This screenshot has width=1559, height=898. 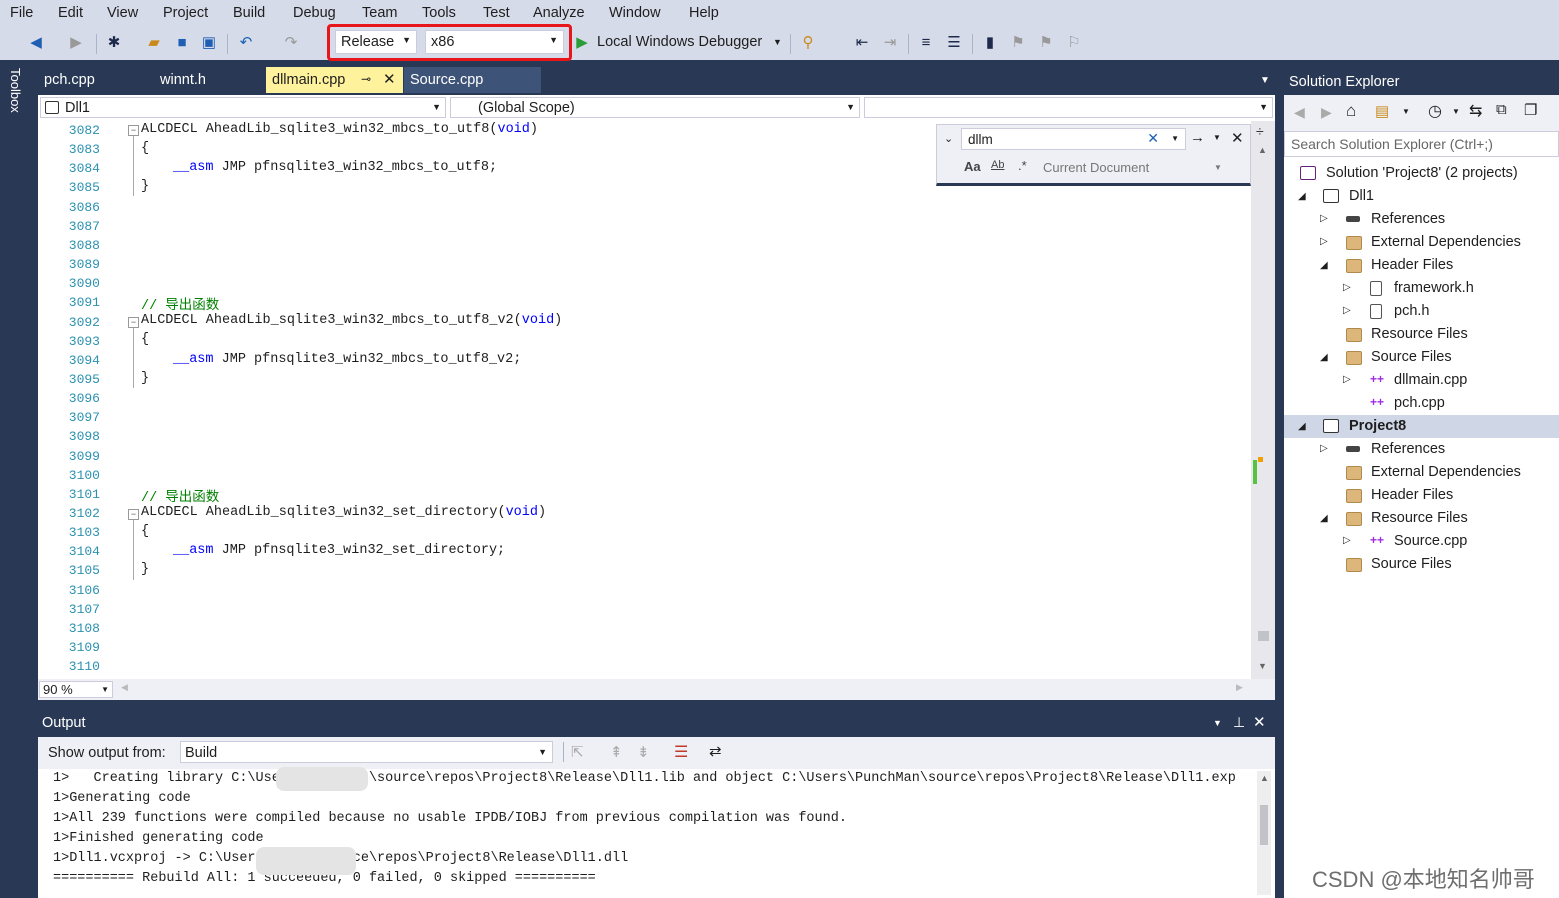 I want to click on scroll-right-icon: ▶, so click(x=1239, y=687).